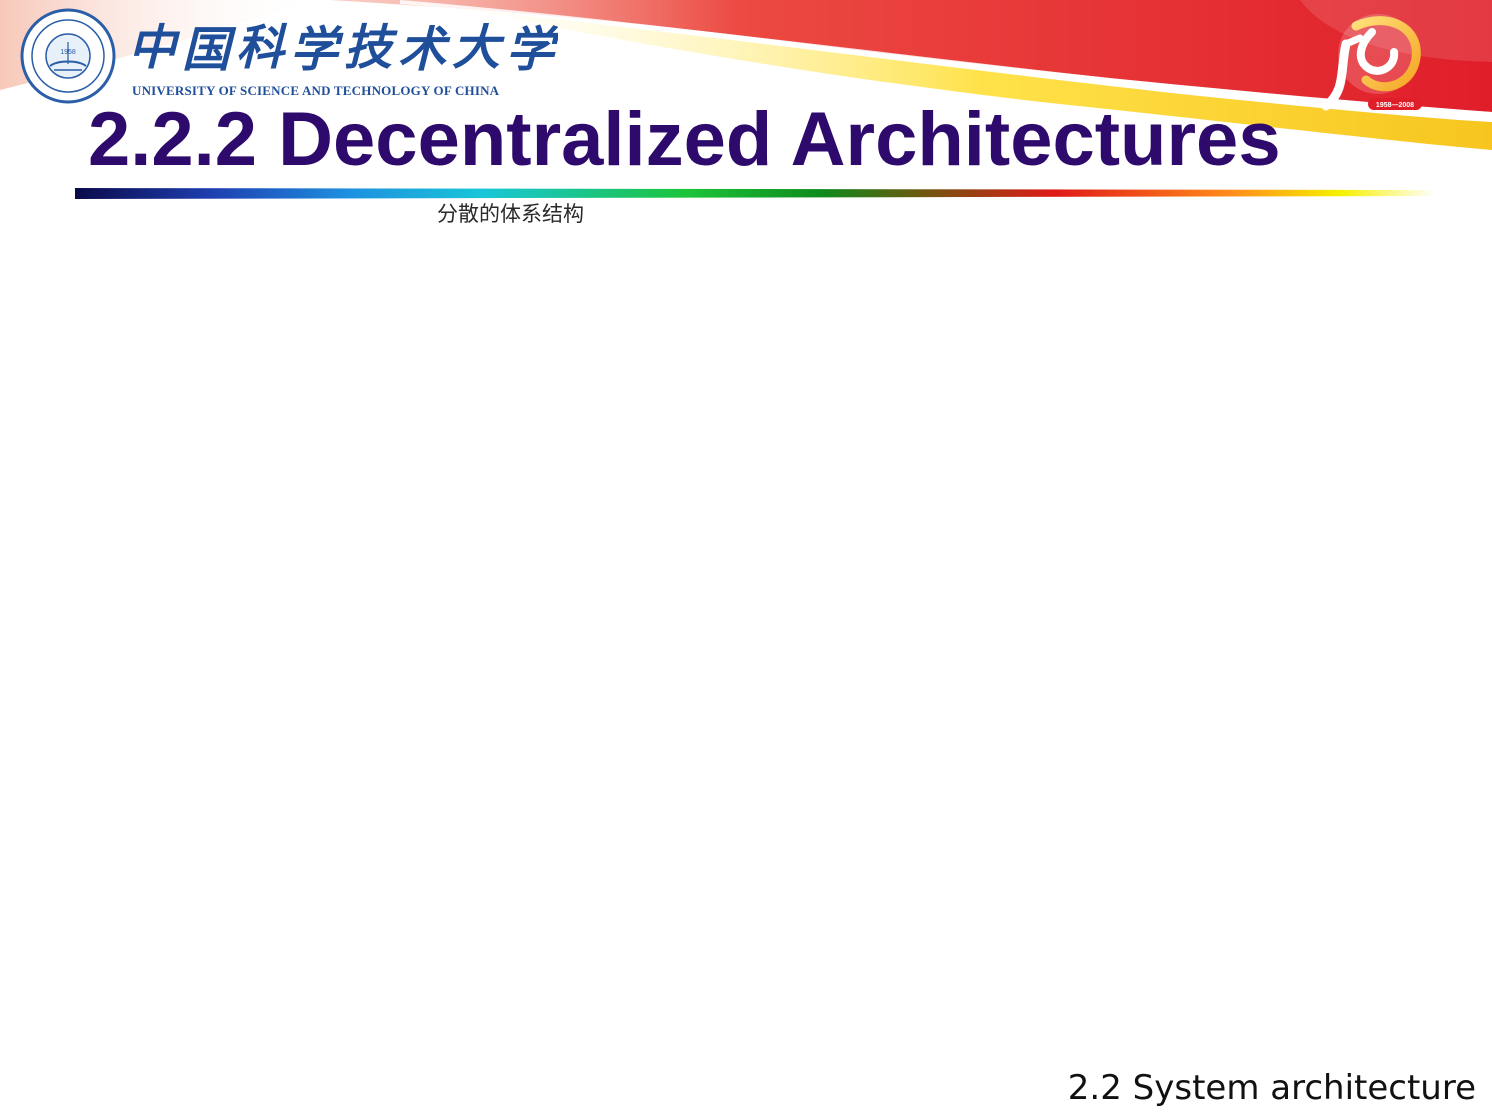 The image size is (1492, 1119). I want to click on svg-text: 国, so click(209, 50).